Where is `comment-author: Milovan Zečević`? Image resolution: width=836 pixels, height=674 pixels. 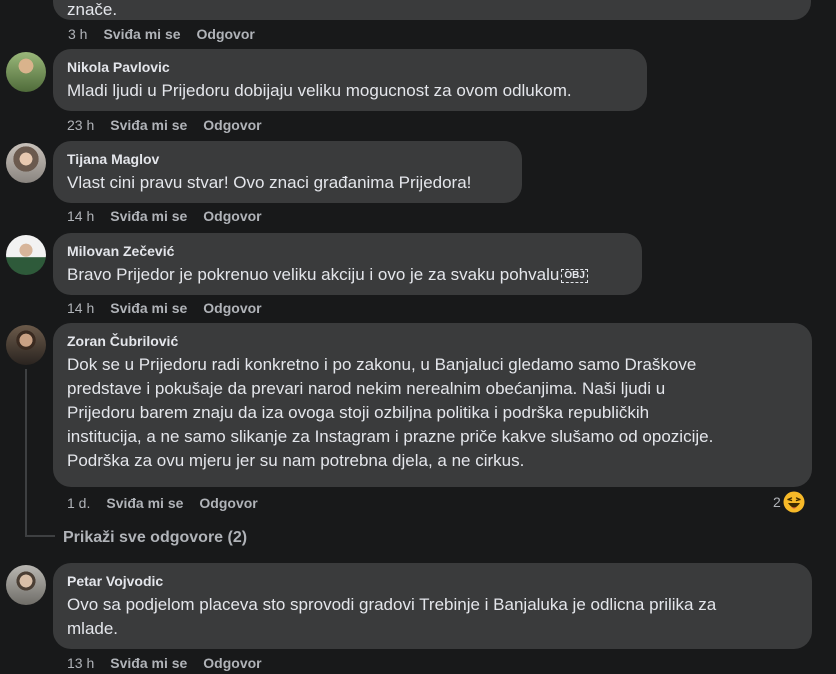 comment-author: Milovan Zečević is located at coordinates (347, 251).